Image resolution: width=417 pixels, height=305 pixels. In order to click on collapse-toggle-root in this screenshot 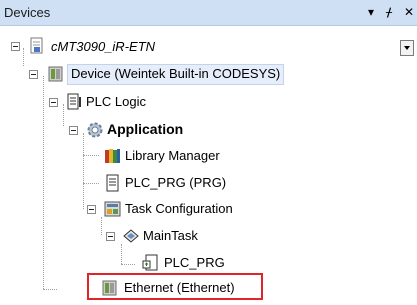, I will do `click(15, 46)`.